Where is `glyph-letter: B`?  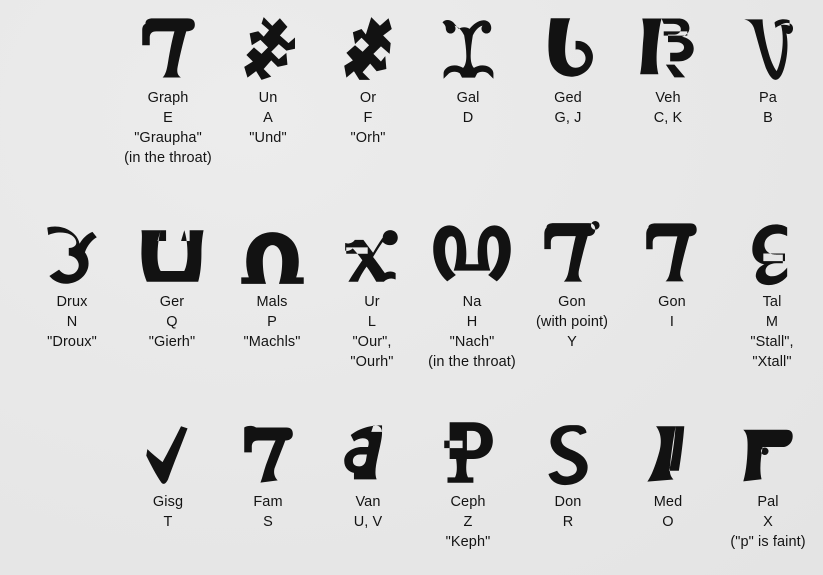 glyph-letter: B is located at coordinates (768, 118).